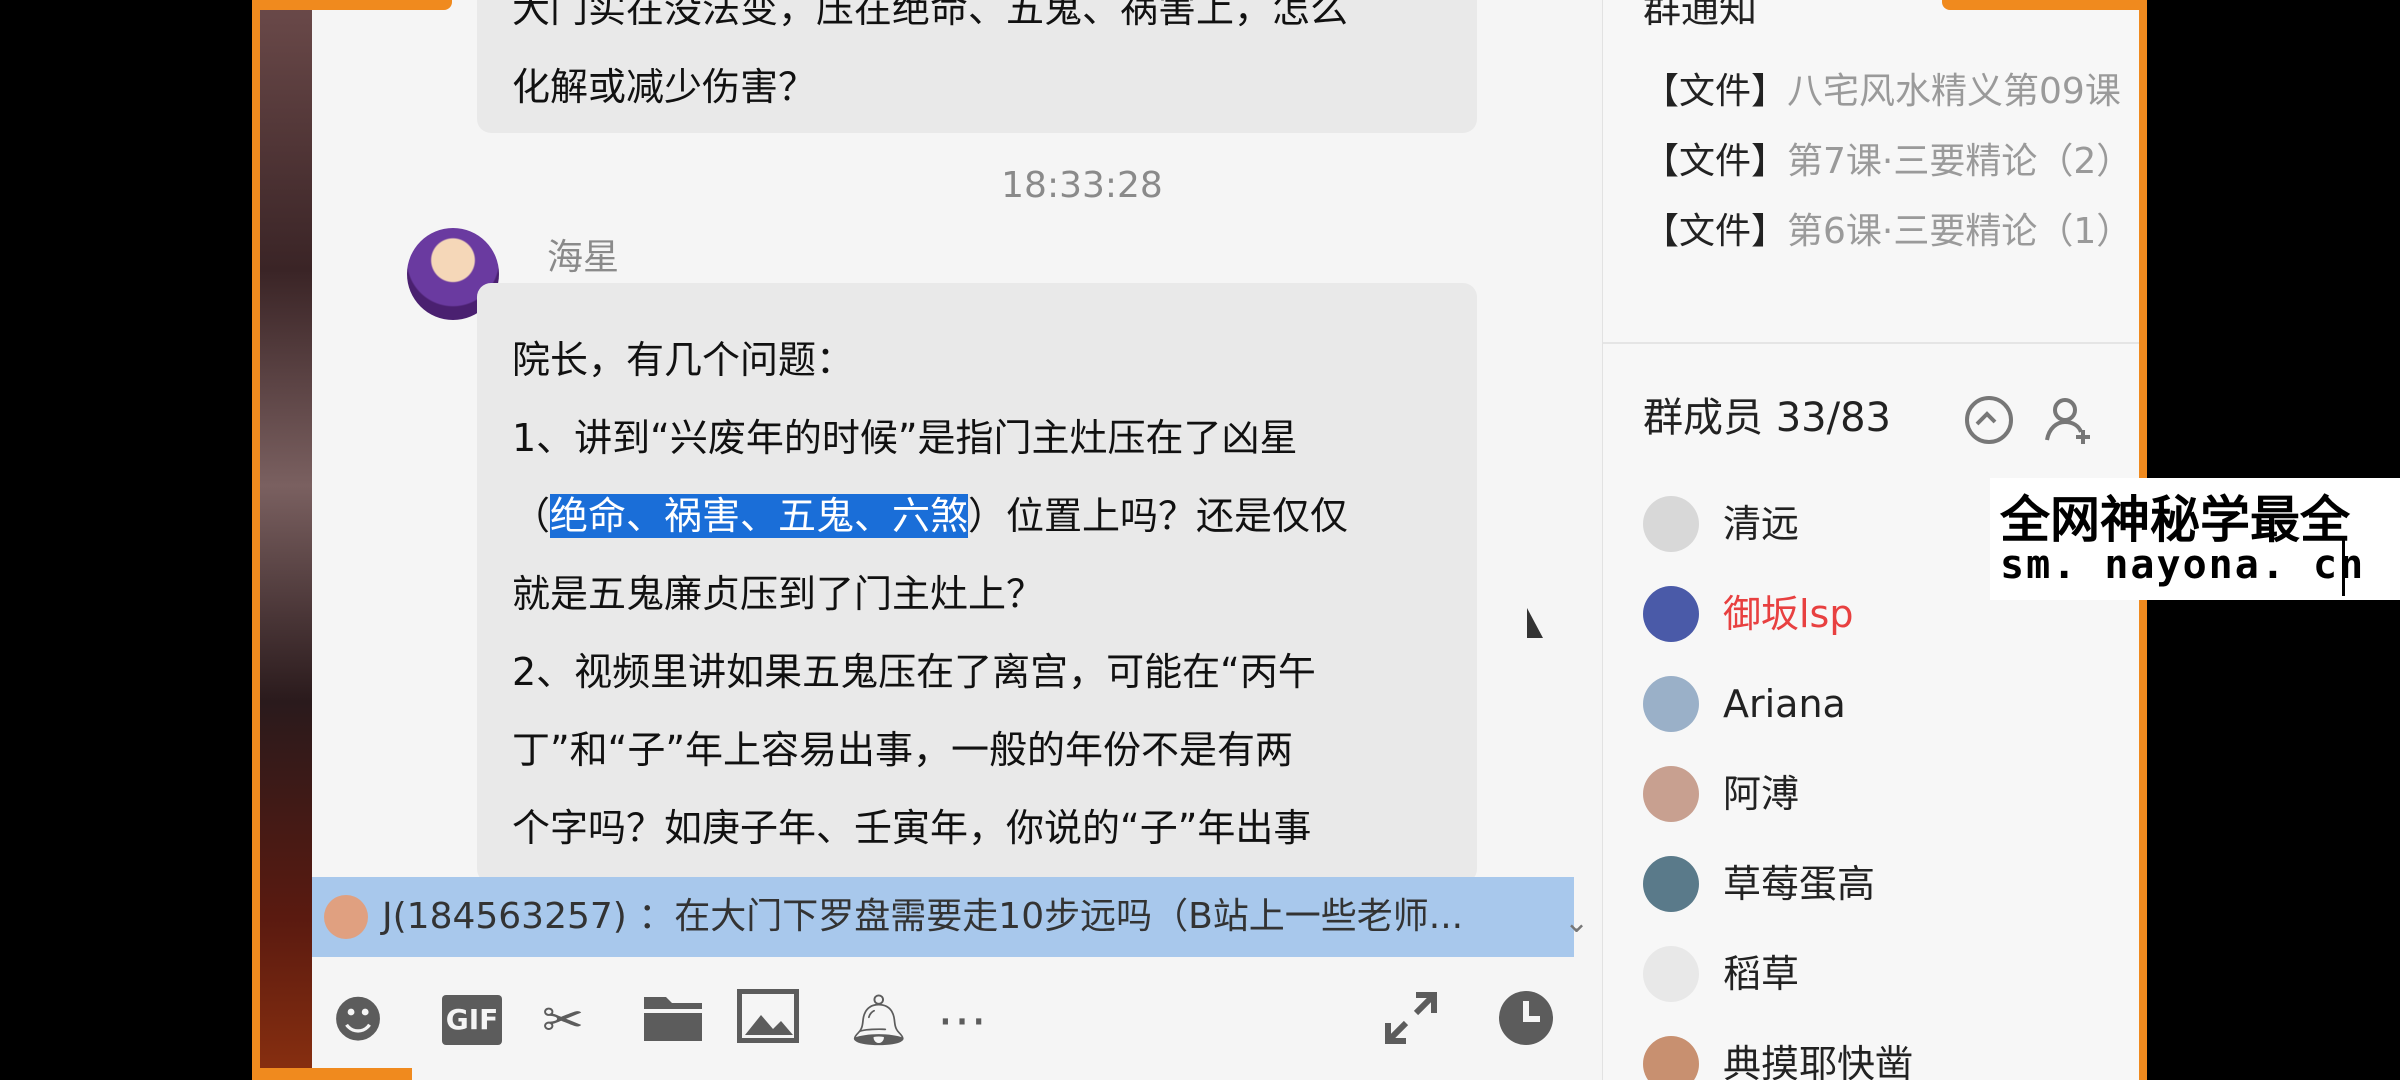  What do you see at coordinates (472, 1020) in the screenshot?
I see `gif-icon: GIF` at bounding box center [472, 1020].